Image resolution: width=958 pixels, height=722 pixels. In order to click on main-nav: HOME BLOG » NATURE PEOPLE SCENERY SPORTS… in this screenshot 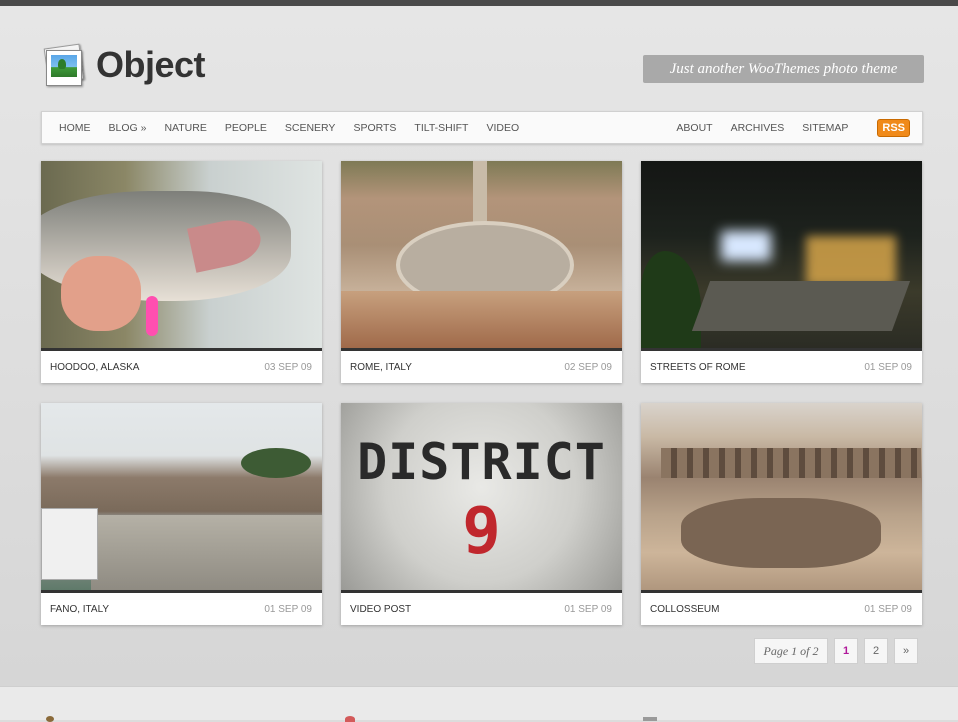, I will do `click(482, 127)`.